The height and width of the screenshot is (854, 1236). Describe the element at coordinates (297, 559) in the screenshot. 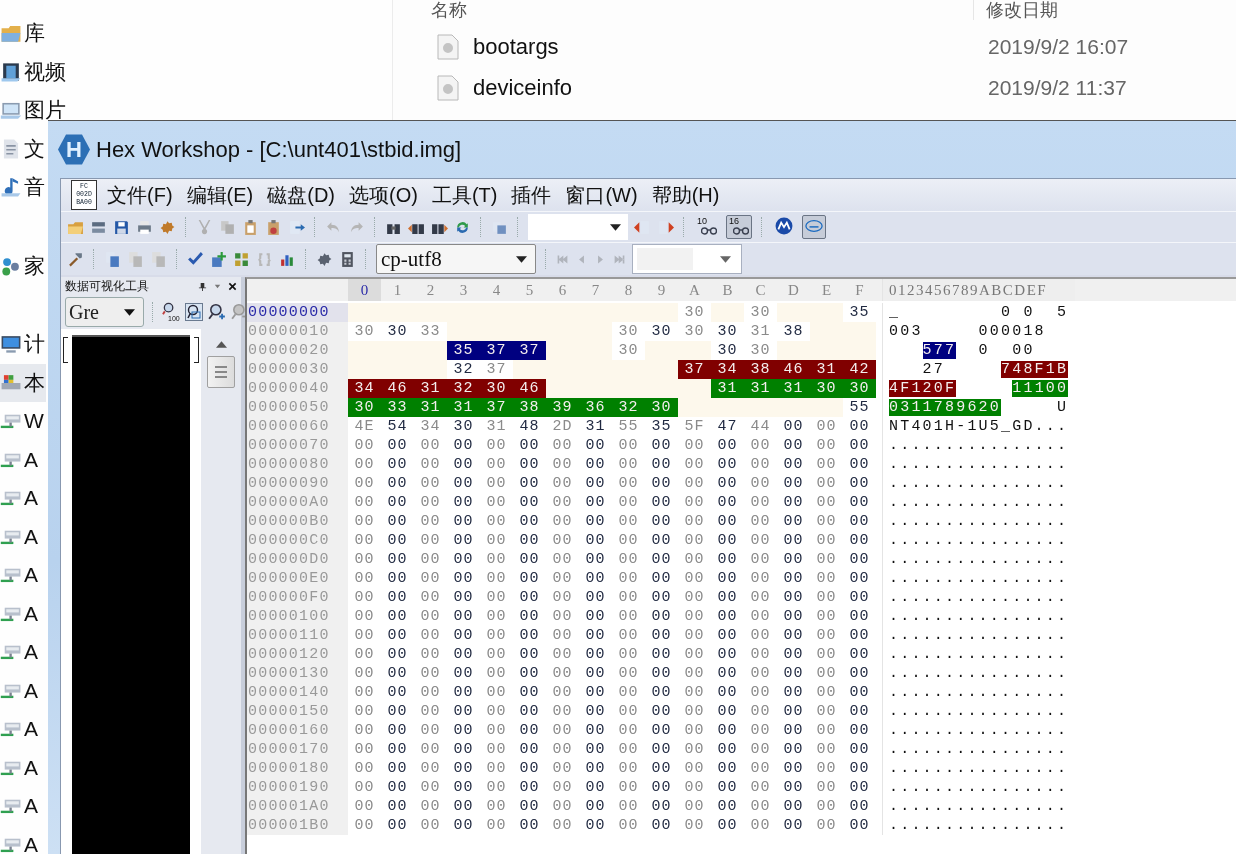

I see `row-offset: 000000D0` at that location.